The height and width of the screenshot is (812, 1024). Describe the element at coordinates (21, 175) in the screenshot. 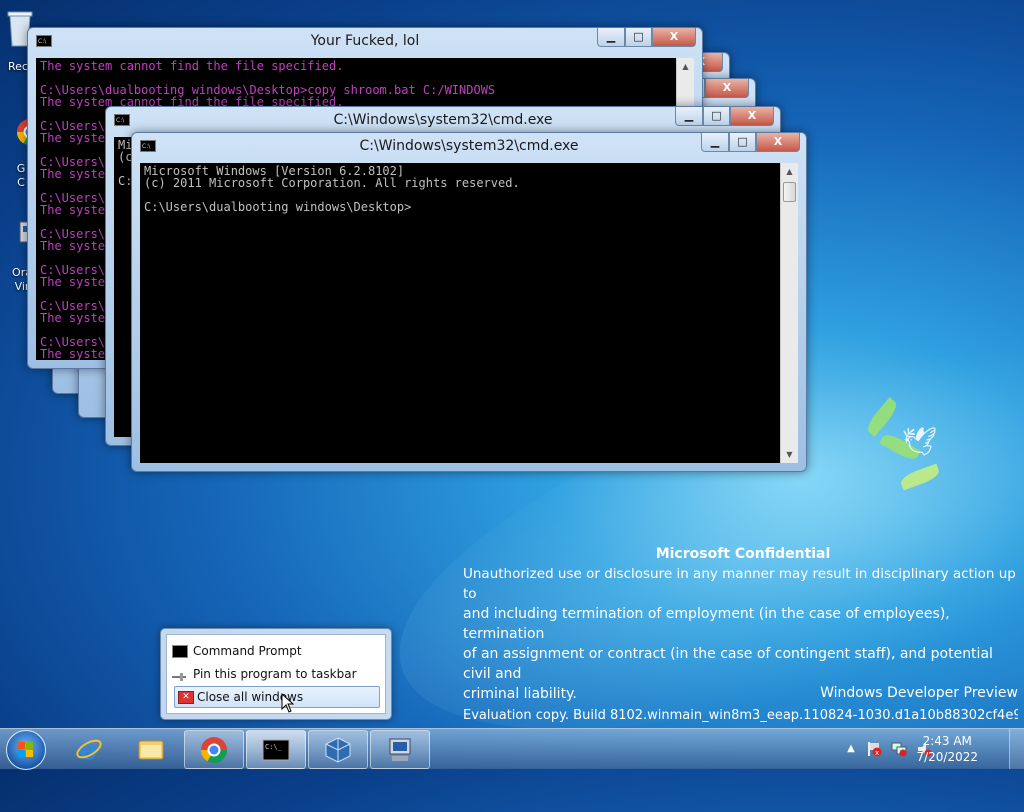

I see `desktop-icon-label: G C` at that location.